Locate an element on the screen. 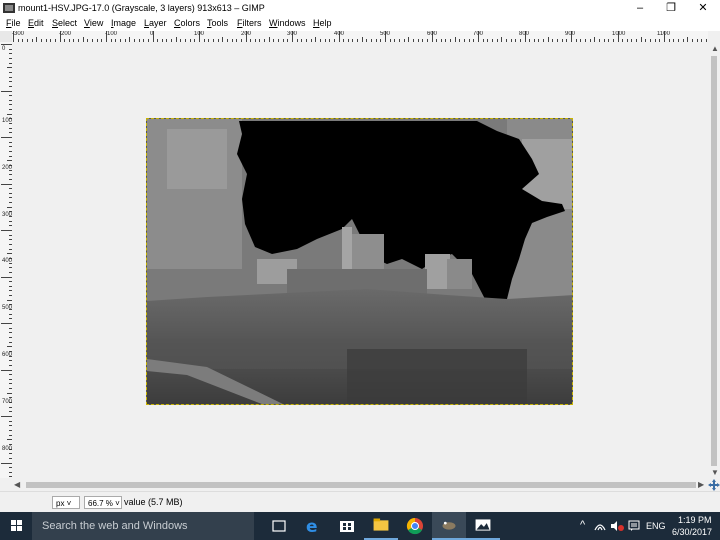  menu-select: Select is located at coordinates (64, 23).